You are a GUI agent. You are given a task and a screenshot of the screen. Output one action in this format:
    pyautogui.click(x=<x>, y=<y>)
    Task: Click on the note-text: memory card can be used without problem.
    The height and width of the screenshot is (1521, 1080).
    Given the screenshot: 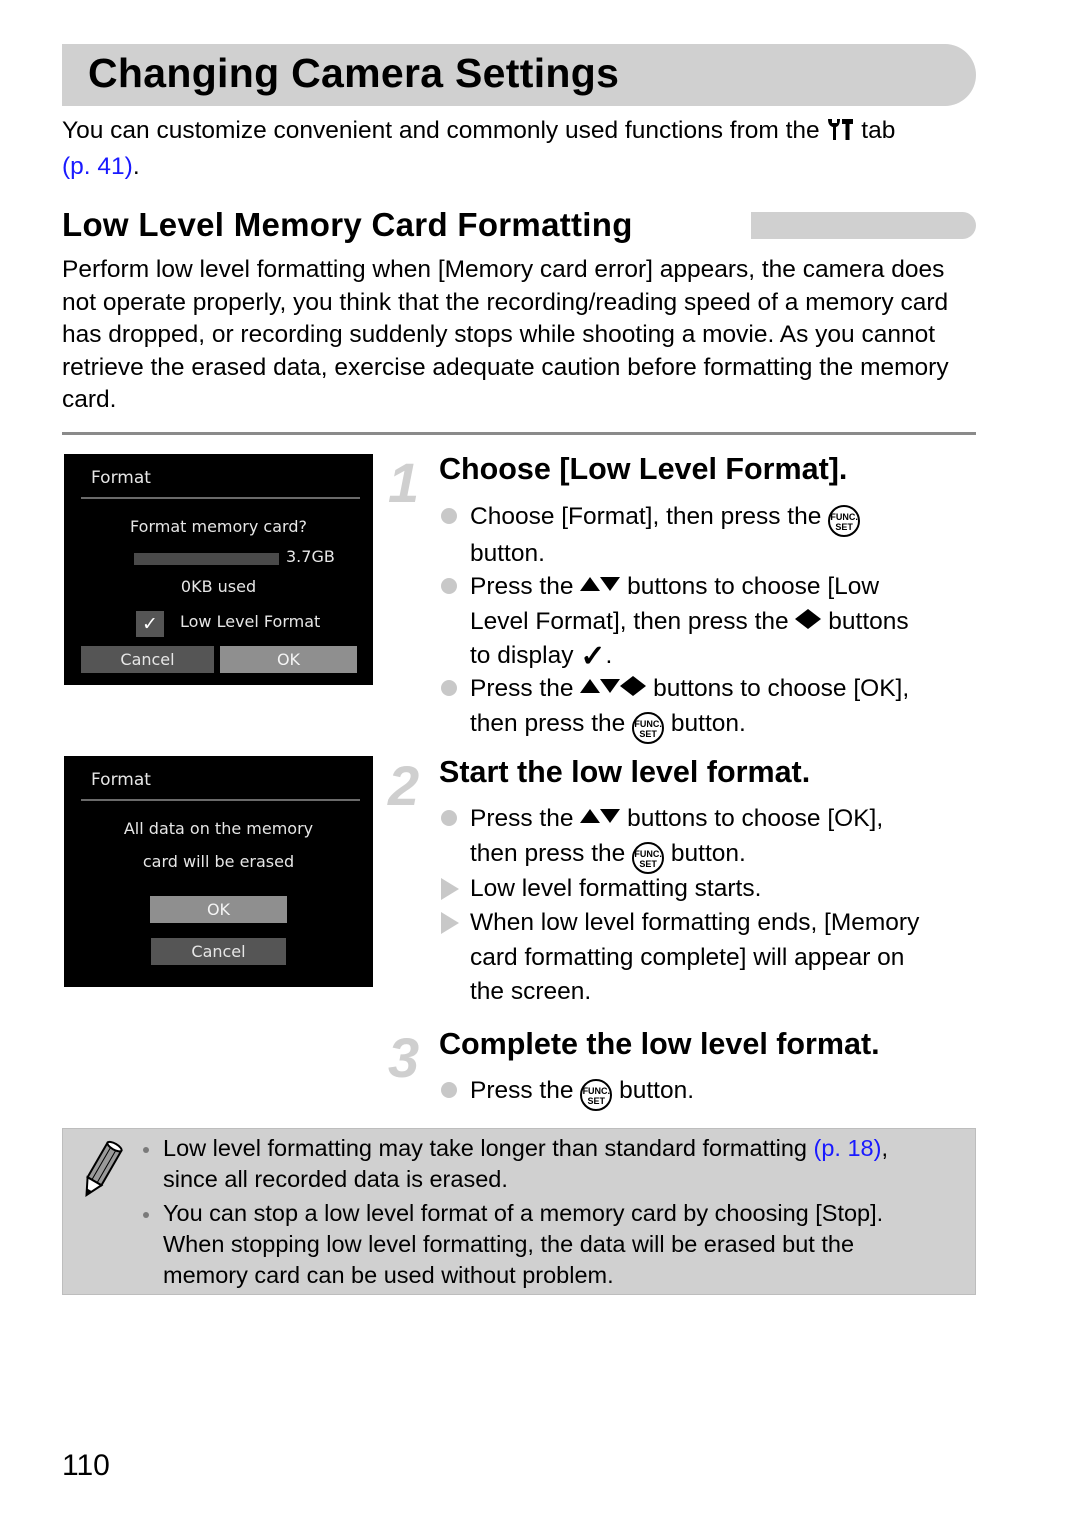 What is the action you would take?
    pyautogui.click(x=388, y=1275)
    